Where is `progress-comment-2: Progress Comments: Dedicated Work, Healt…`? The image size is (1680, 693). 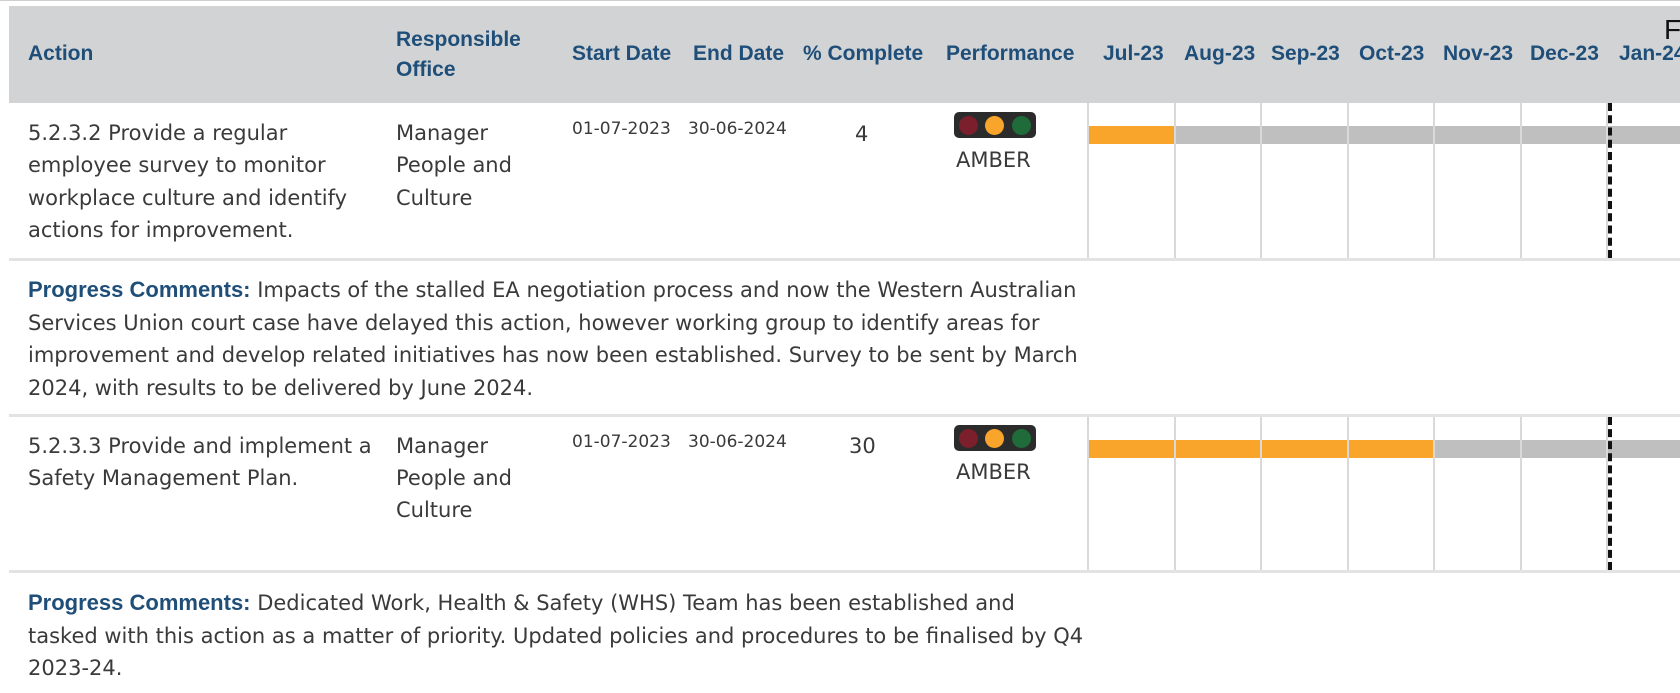 progress-comment-2: Progress Comments: Dedicated Work, Healt… is located at coordinates (558, 636).